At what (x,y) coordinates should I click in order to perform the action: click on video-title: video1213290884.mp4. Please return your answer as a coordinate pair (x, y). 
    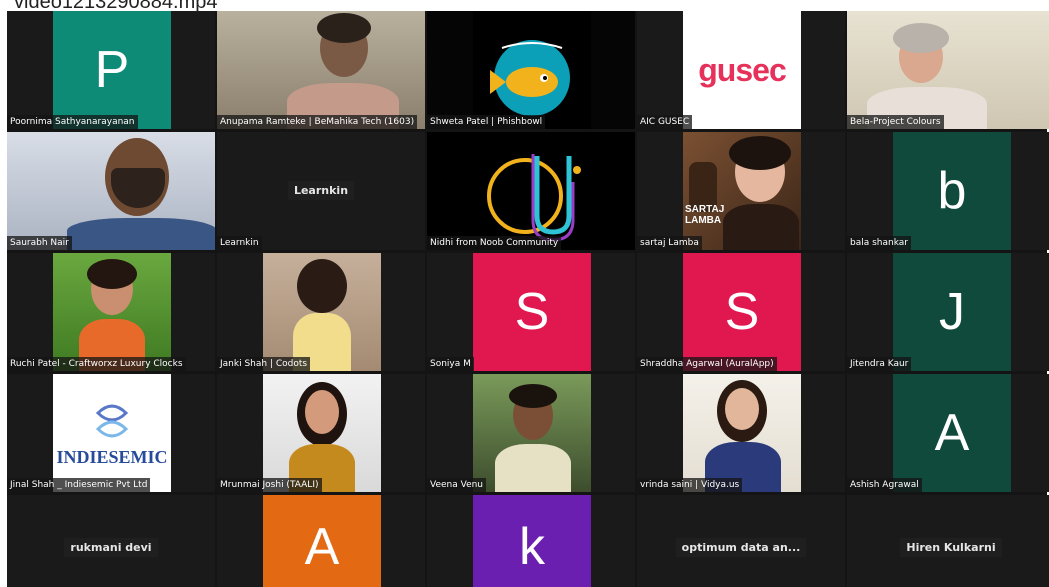
    Looking at the image, I should click on (116, 6).